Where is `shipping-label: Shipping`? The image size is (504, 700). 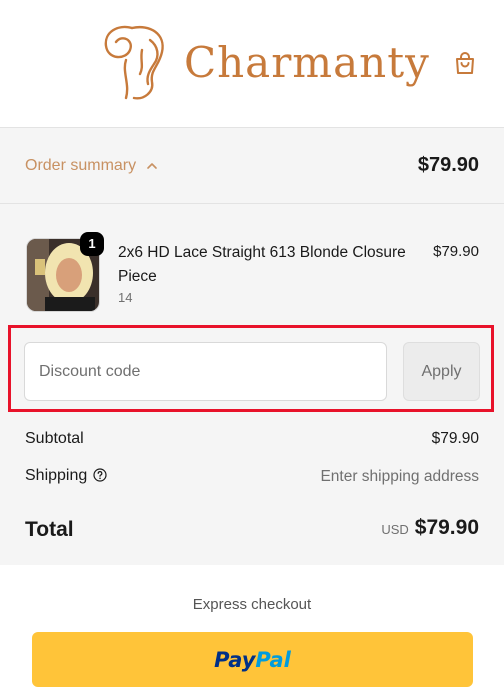 shipping-label: Shipping is located at coordinates (56, 475).